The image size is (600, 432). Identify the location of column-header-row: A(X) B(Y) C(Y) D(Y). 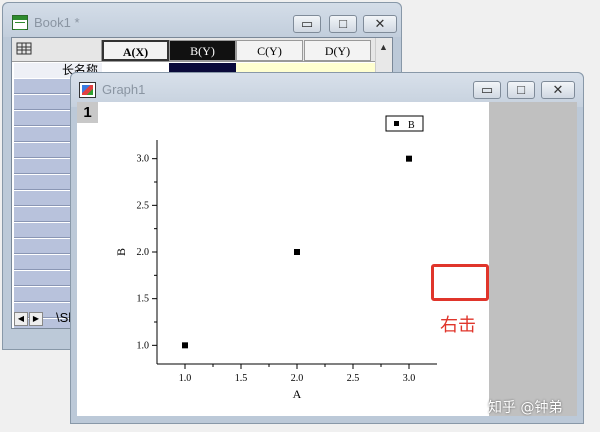
(202, 50).